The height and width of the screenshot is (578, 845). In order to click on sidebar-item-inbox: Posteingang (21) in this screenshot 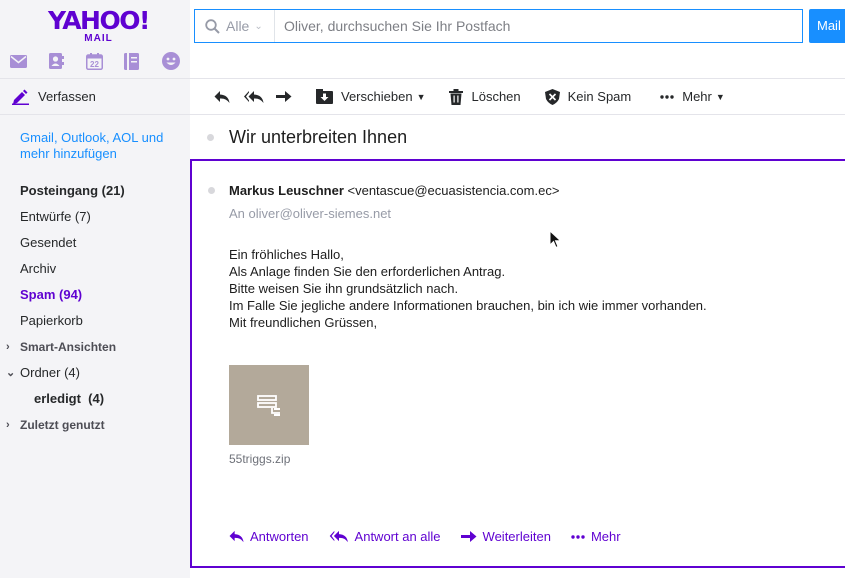, I will do `click(95, 191)`.